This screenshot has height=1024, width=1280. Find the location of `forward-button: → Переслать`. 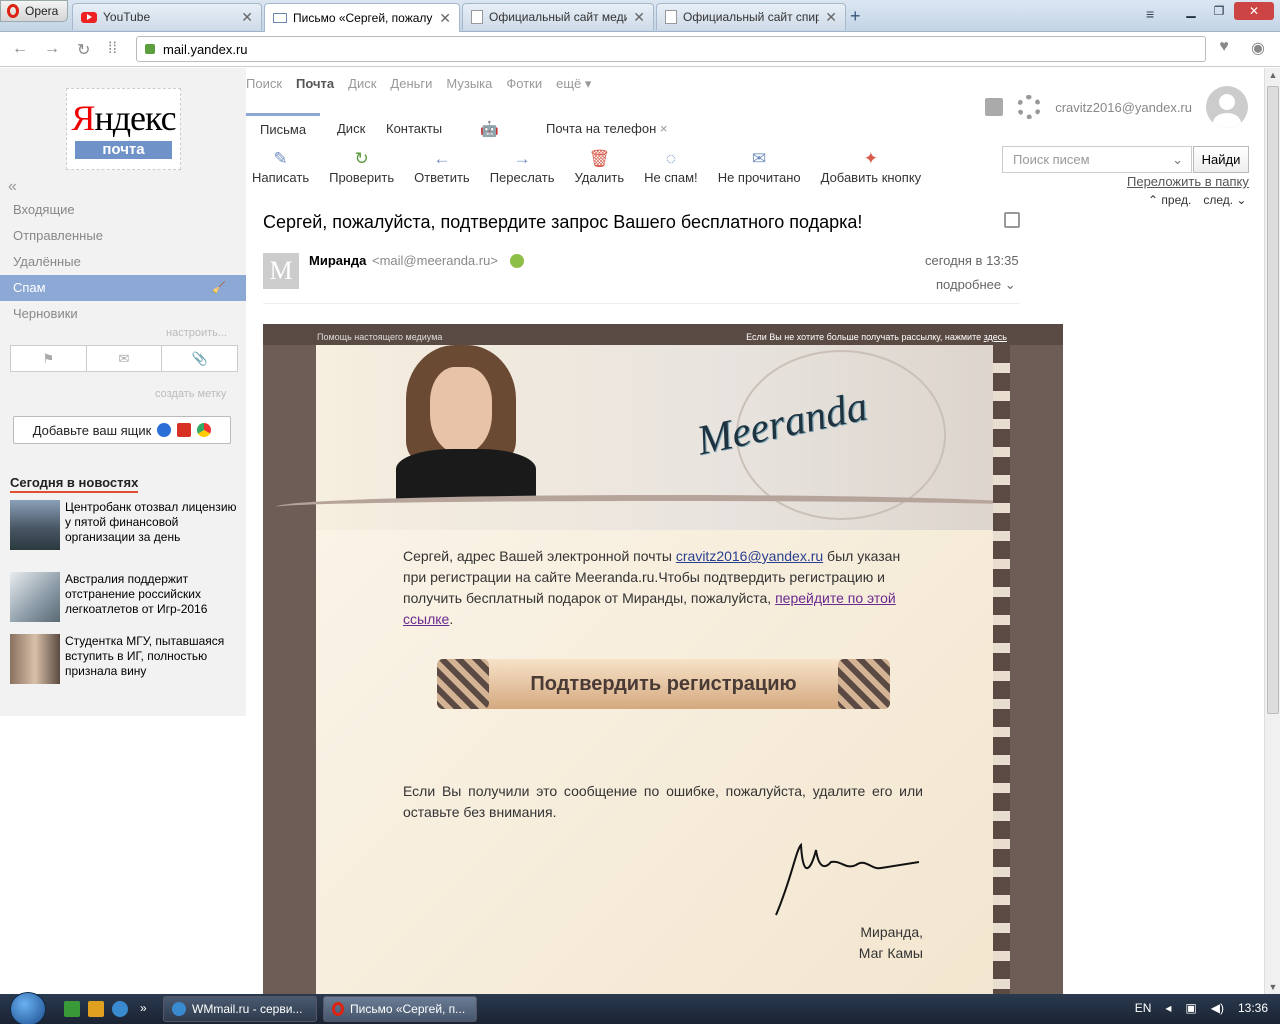

forward-button: → Переслать is located at coordinates (522, 170).